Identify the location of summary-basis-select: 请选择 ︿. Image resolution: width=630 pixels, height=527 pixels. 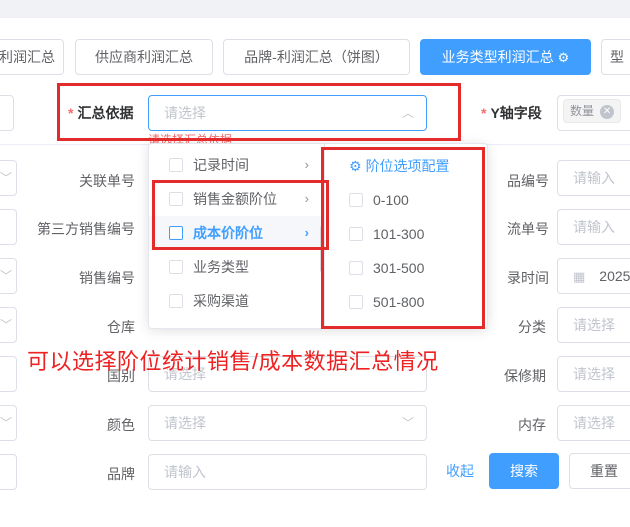
(287, 113).